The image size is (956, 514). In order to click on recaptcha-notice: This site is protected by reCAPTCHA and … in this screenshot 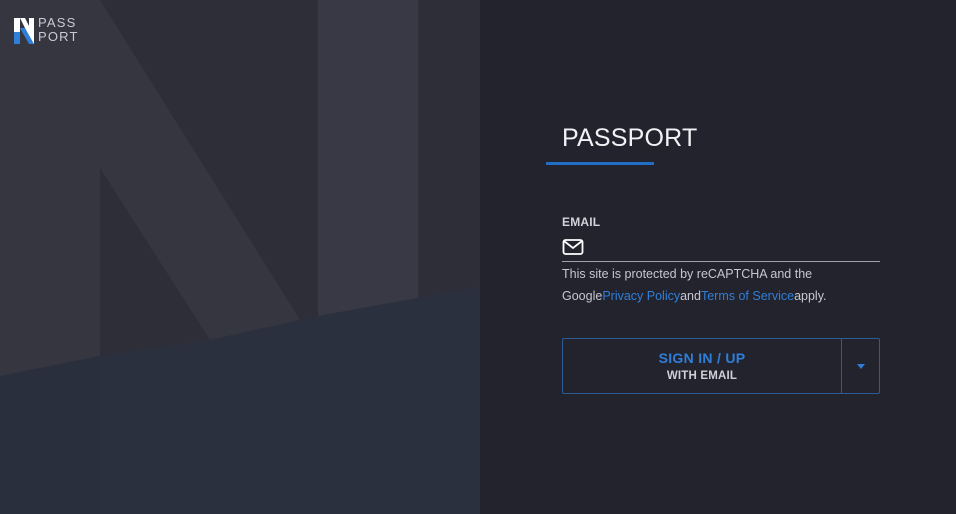, I will do `click(712, 285)`.